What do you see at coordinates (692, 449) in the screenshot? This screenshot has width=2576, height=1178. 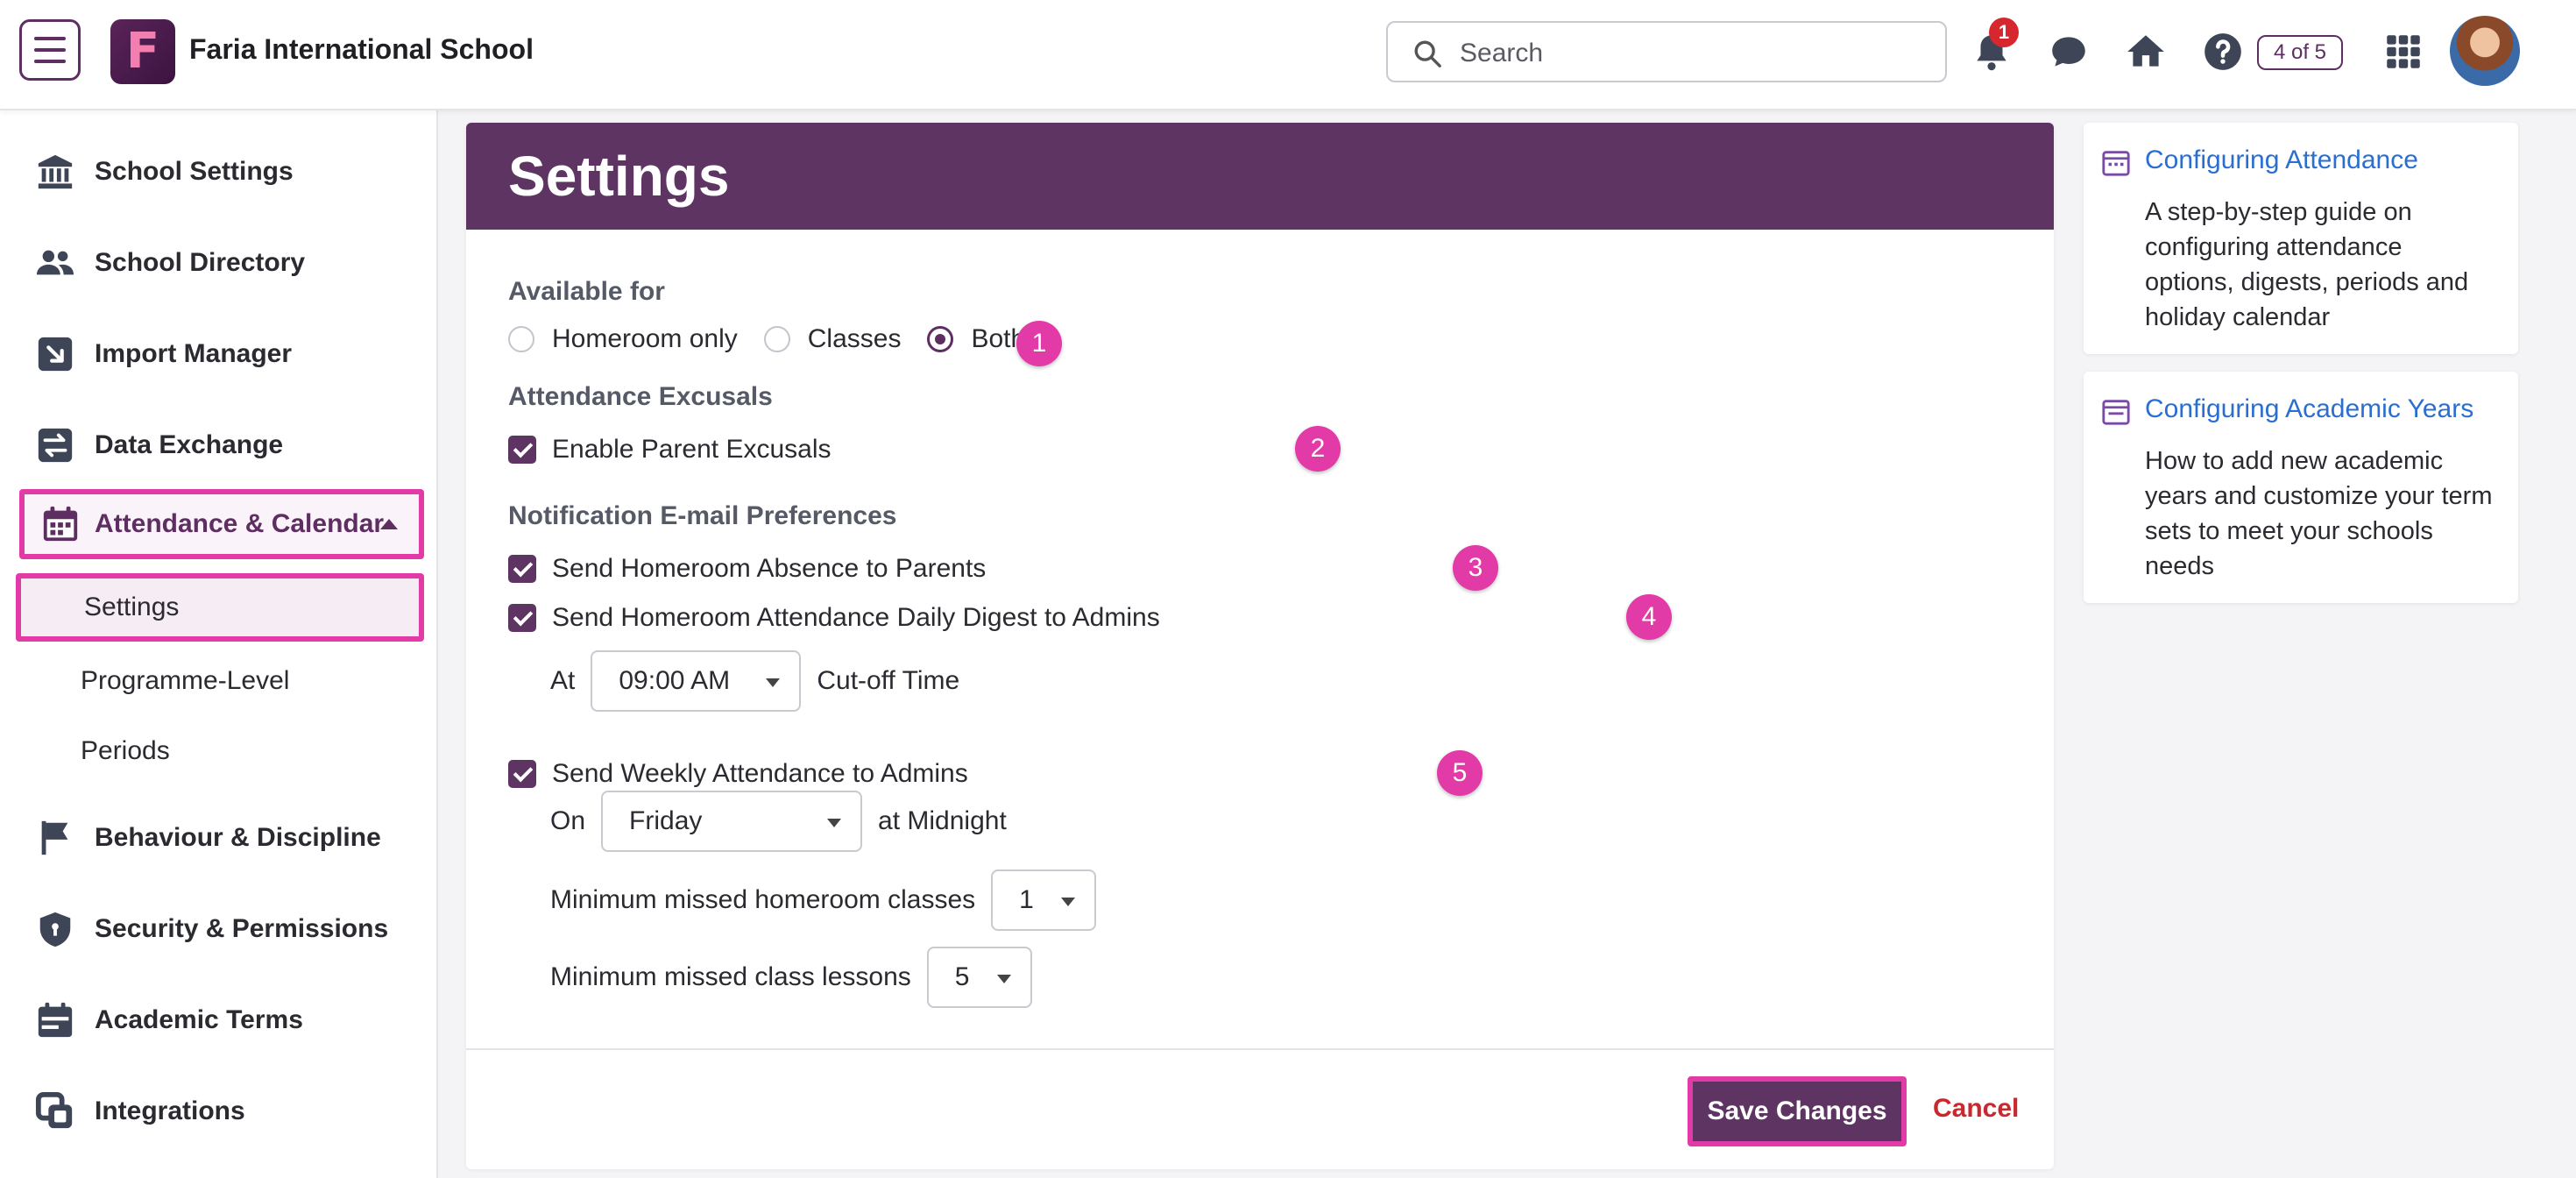 I see `checkbox-label: Enable Parent Excusals` at bounding box center [692, 449].